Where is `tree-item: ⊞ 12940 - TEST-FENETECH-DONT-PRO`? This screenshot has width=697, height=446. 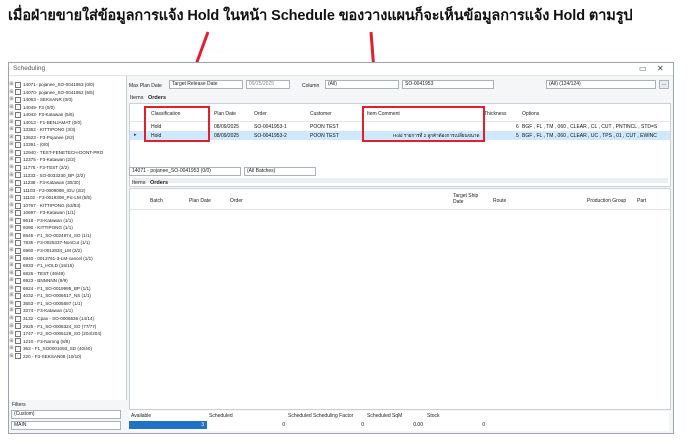
tree-item: ⊞ 12940 - TEST-FENETECH-DONT-PRO is located at coordinates (67, 153).